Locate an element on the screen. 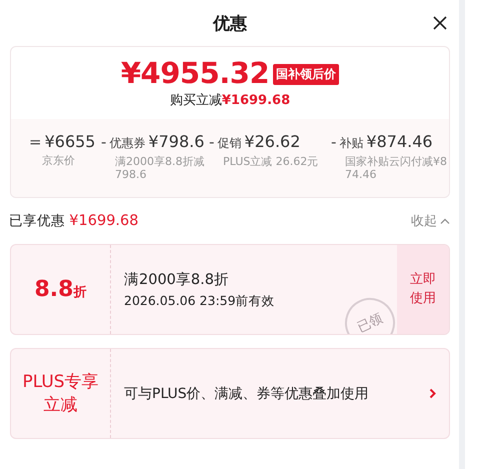  purchase-discount: 购买立减¥1699.68 is located at coordinates (230, 100).